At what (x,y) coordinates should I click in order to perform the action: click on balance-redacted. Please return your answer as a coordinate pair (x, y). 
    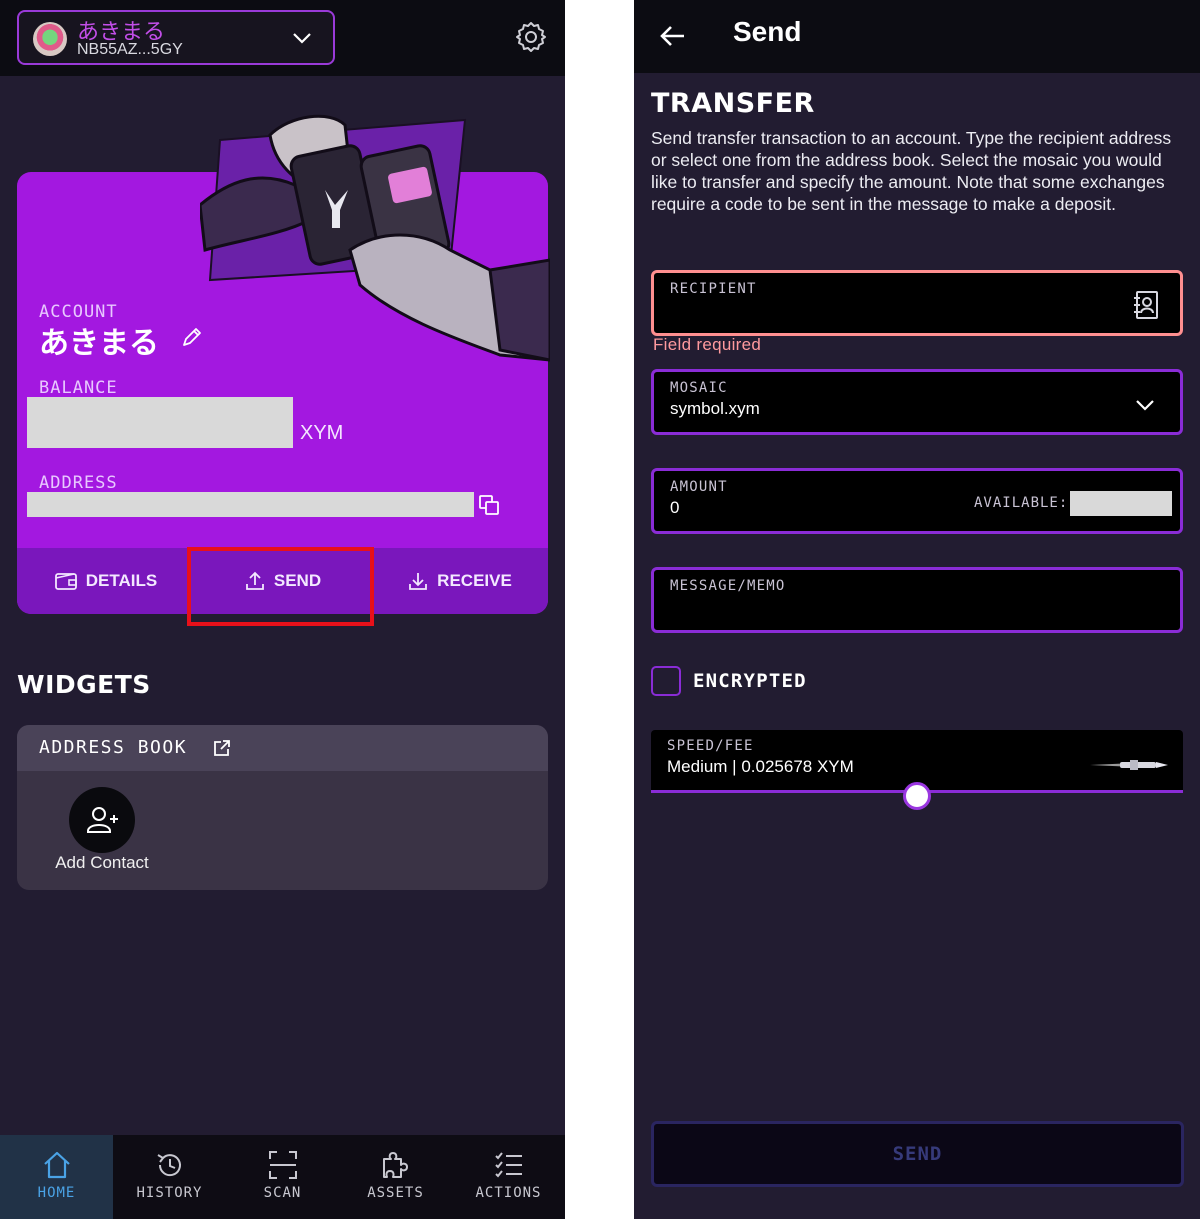
    Looking at the image, I should click on (160, 422).